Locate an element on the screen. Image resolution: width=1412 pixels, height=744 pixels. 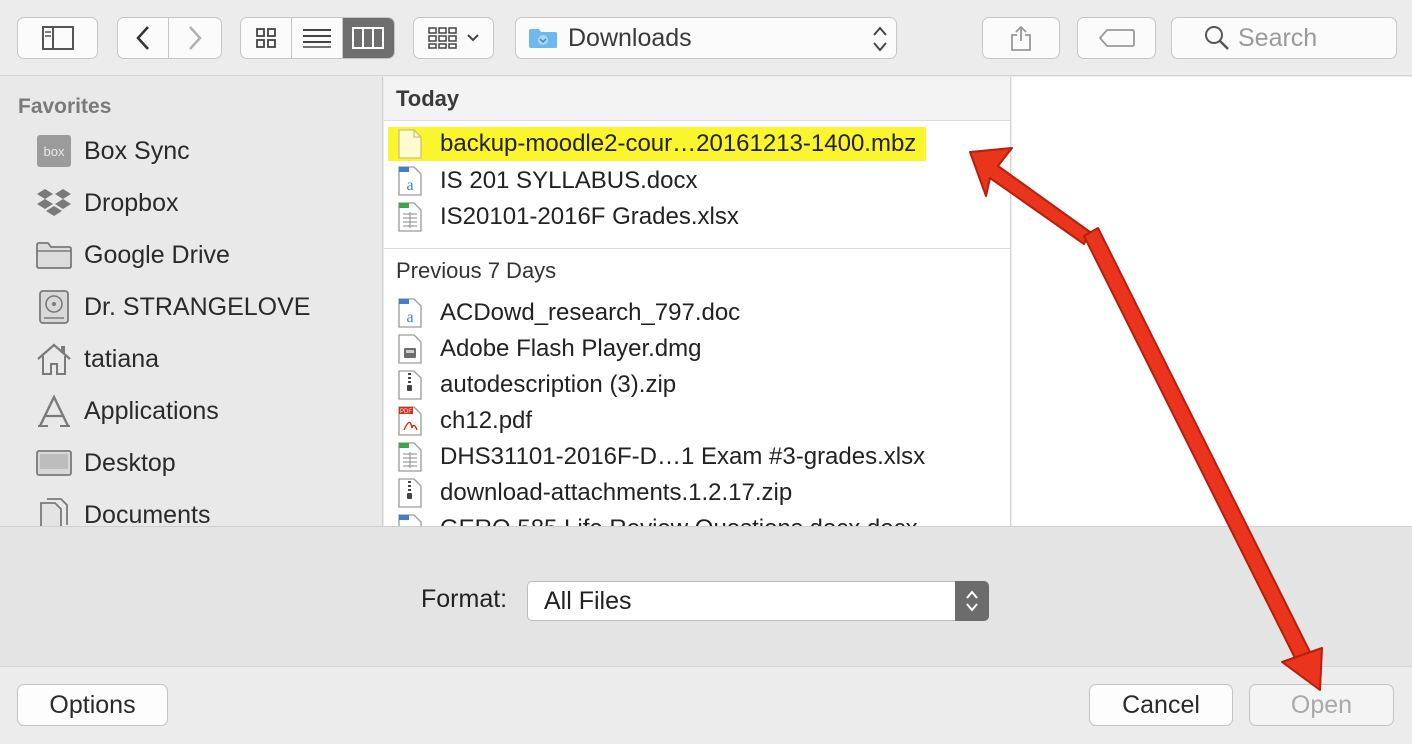
location-popup: Downloads is located at coordinates (706, 38).